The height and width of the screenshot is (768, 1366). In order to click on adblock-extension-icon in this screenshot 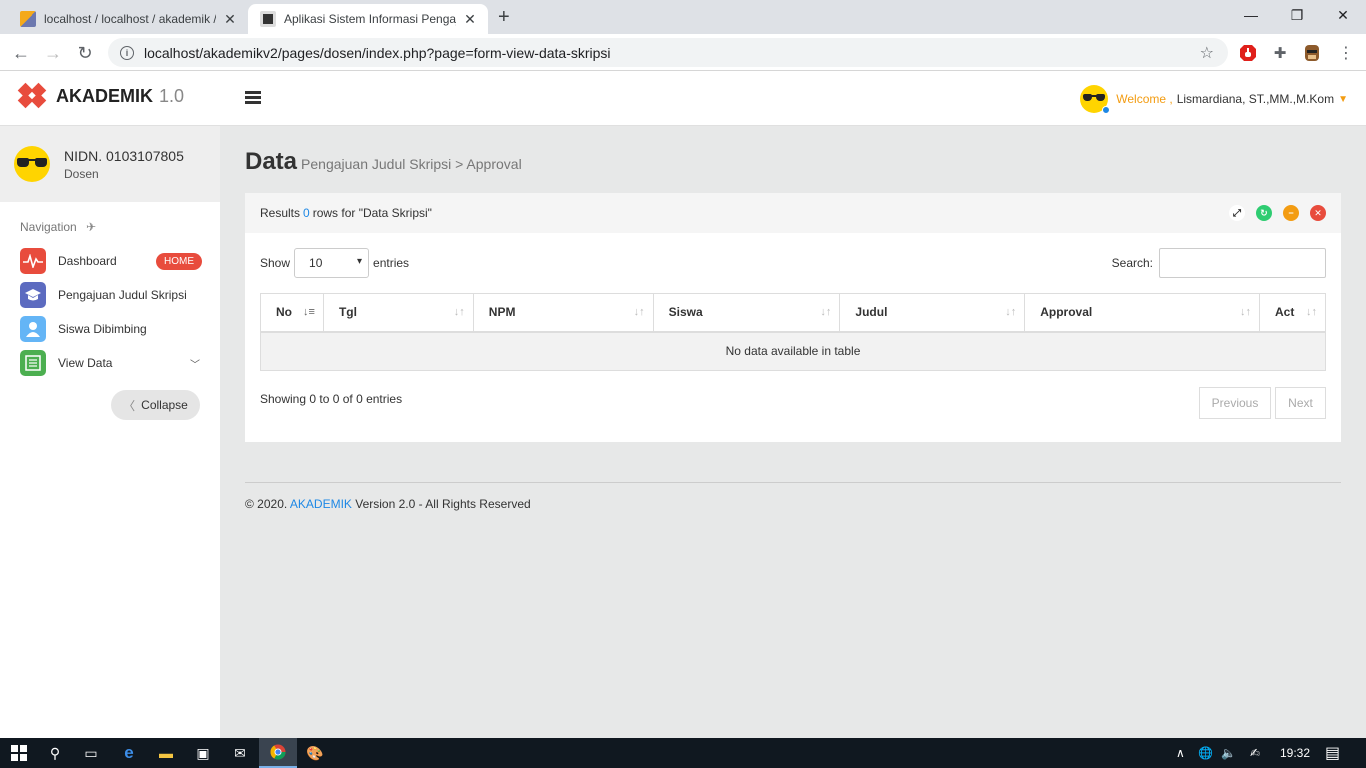, I will do `click(1248, 53)`.